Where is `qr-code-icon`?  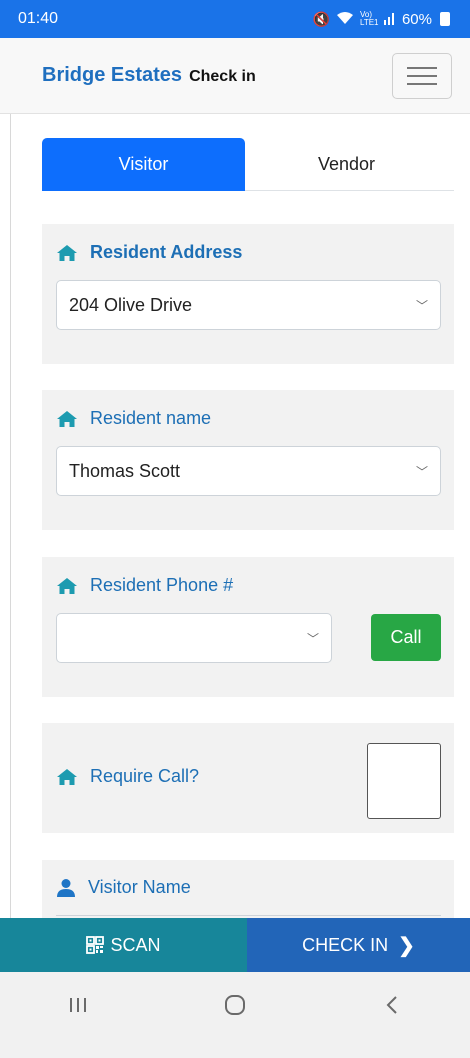
qr-code-icon is located at coordinates (95, 945).